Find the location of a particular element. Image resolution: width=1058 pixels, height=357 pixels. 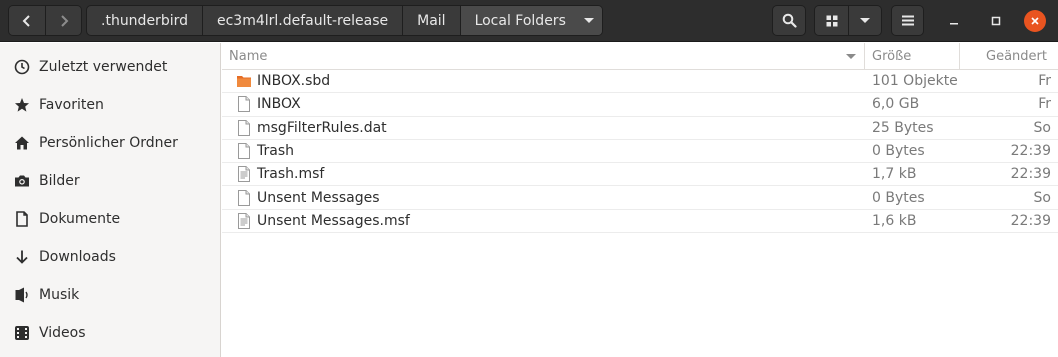

sidebar-item-label: Dokumente is located at coordinates (80, 219).